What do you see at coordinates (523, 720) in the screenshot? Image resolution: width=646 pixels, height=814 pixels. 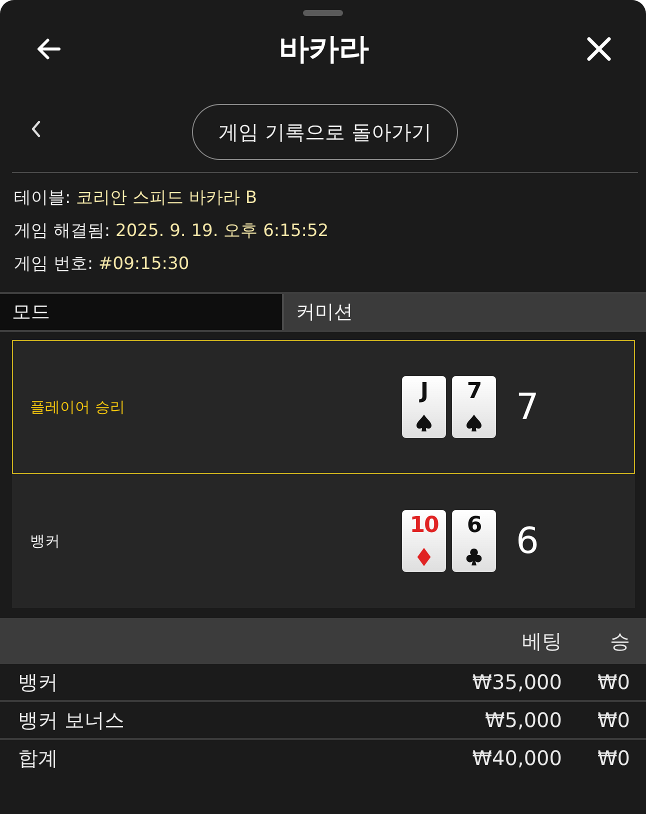 I see `table-cell-text: ₩5,000` at bounding box center [523, 720].